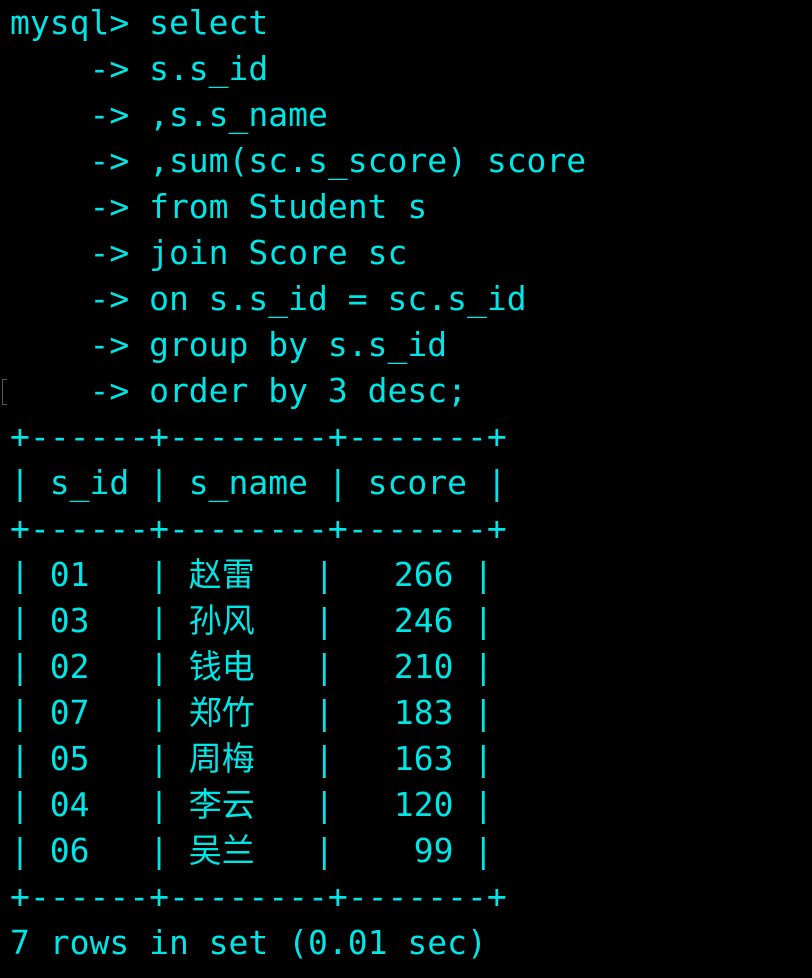 The image size is (812, 978). Describe the element at coordinates (298, 160) in the screenshot. I see `terminal-line-select-score: -> ,sum(sc.s_score) score` at that location.